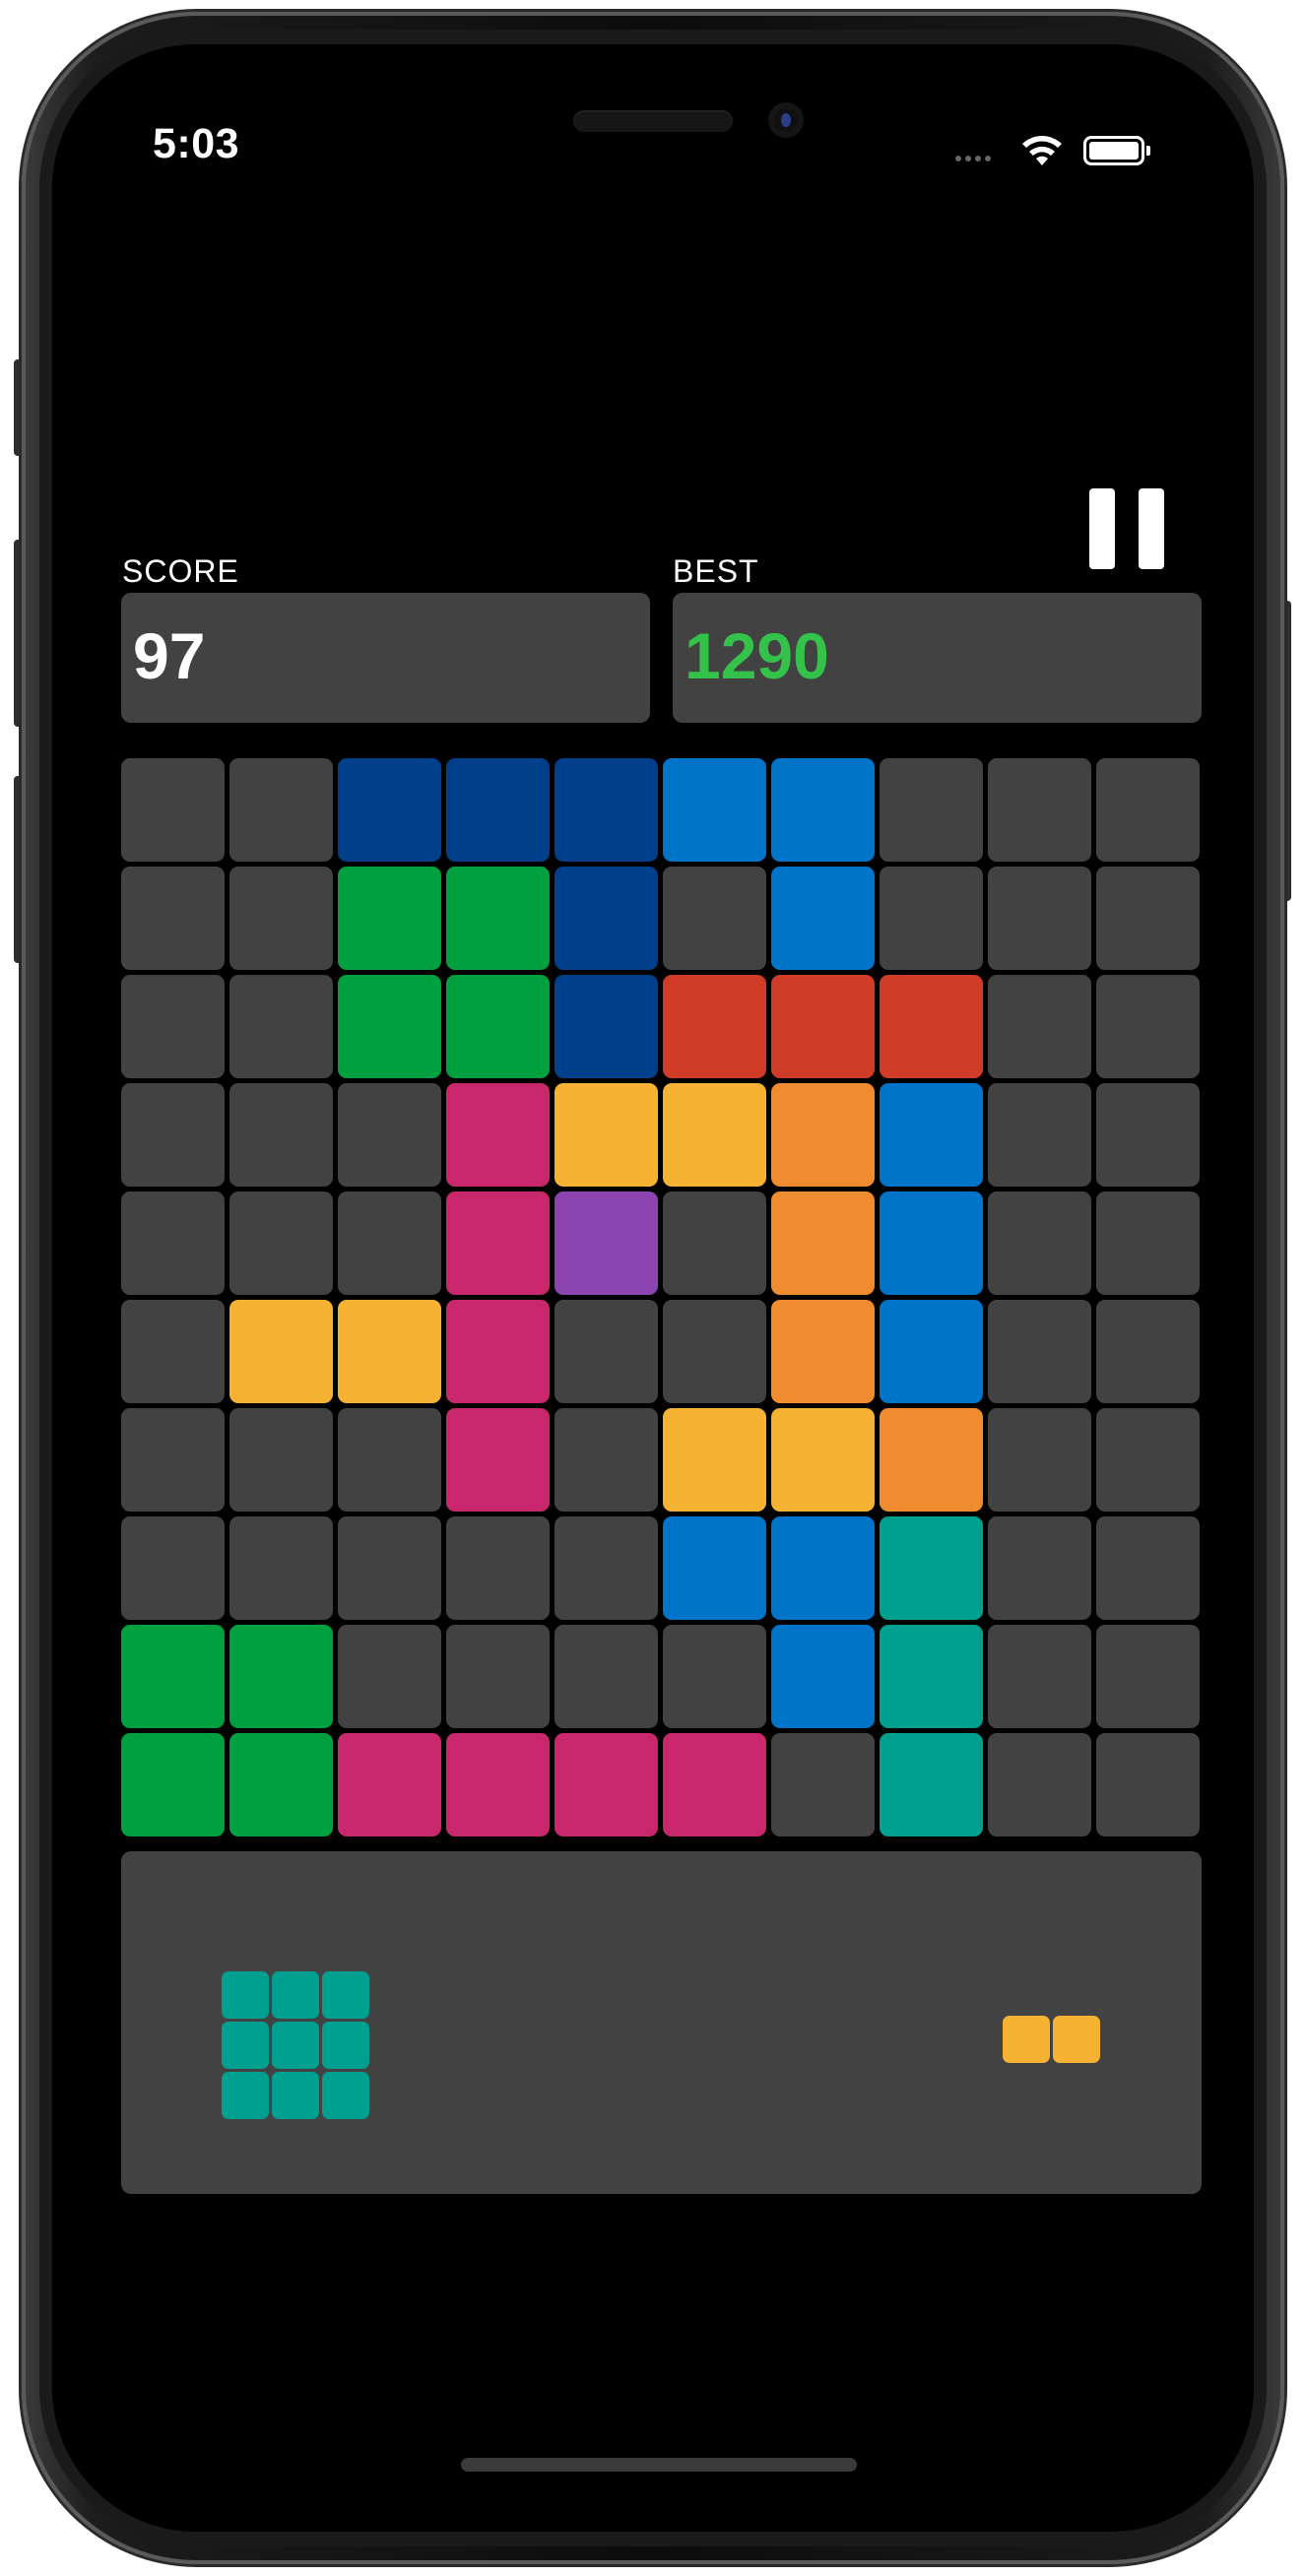 Image resolution: width=1305 pixels, height=2576 pixels. I want to click on piece-teal-3x3, so click(297, 2046).